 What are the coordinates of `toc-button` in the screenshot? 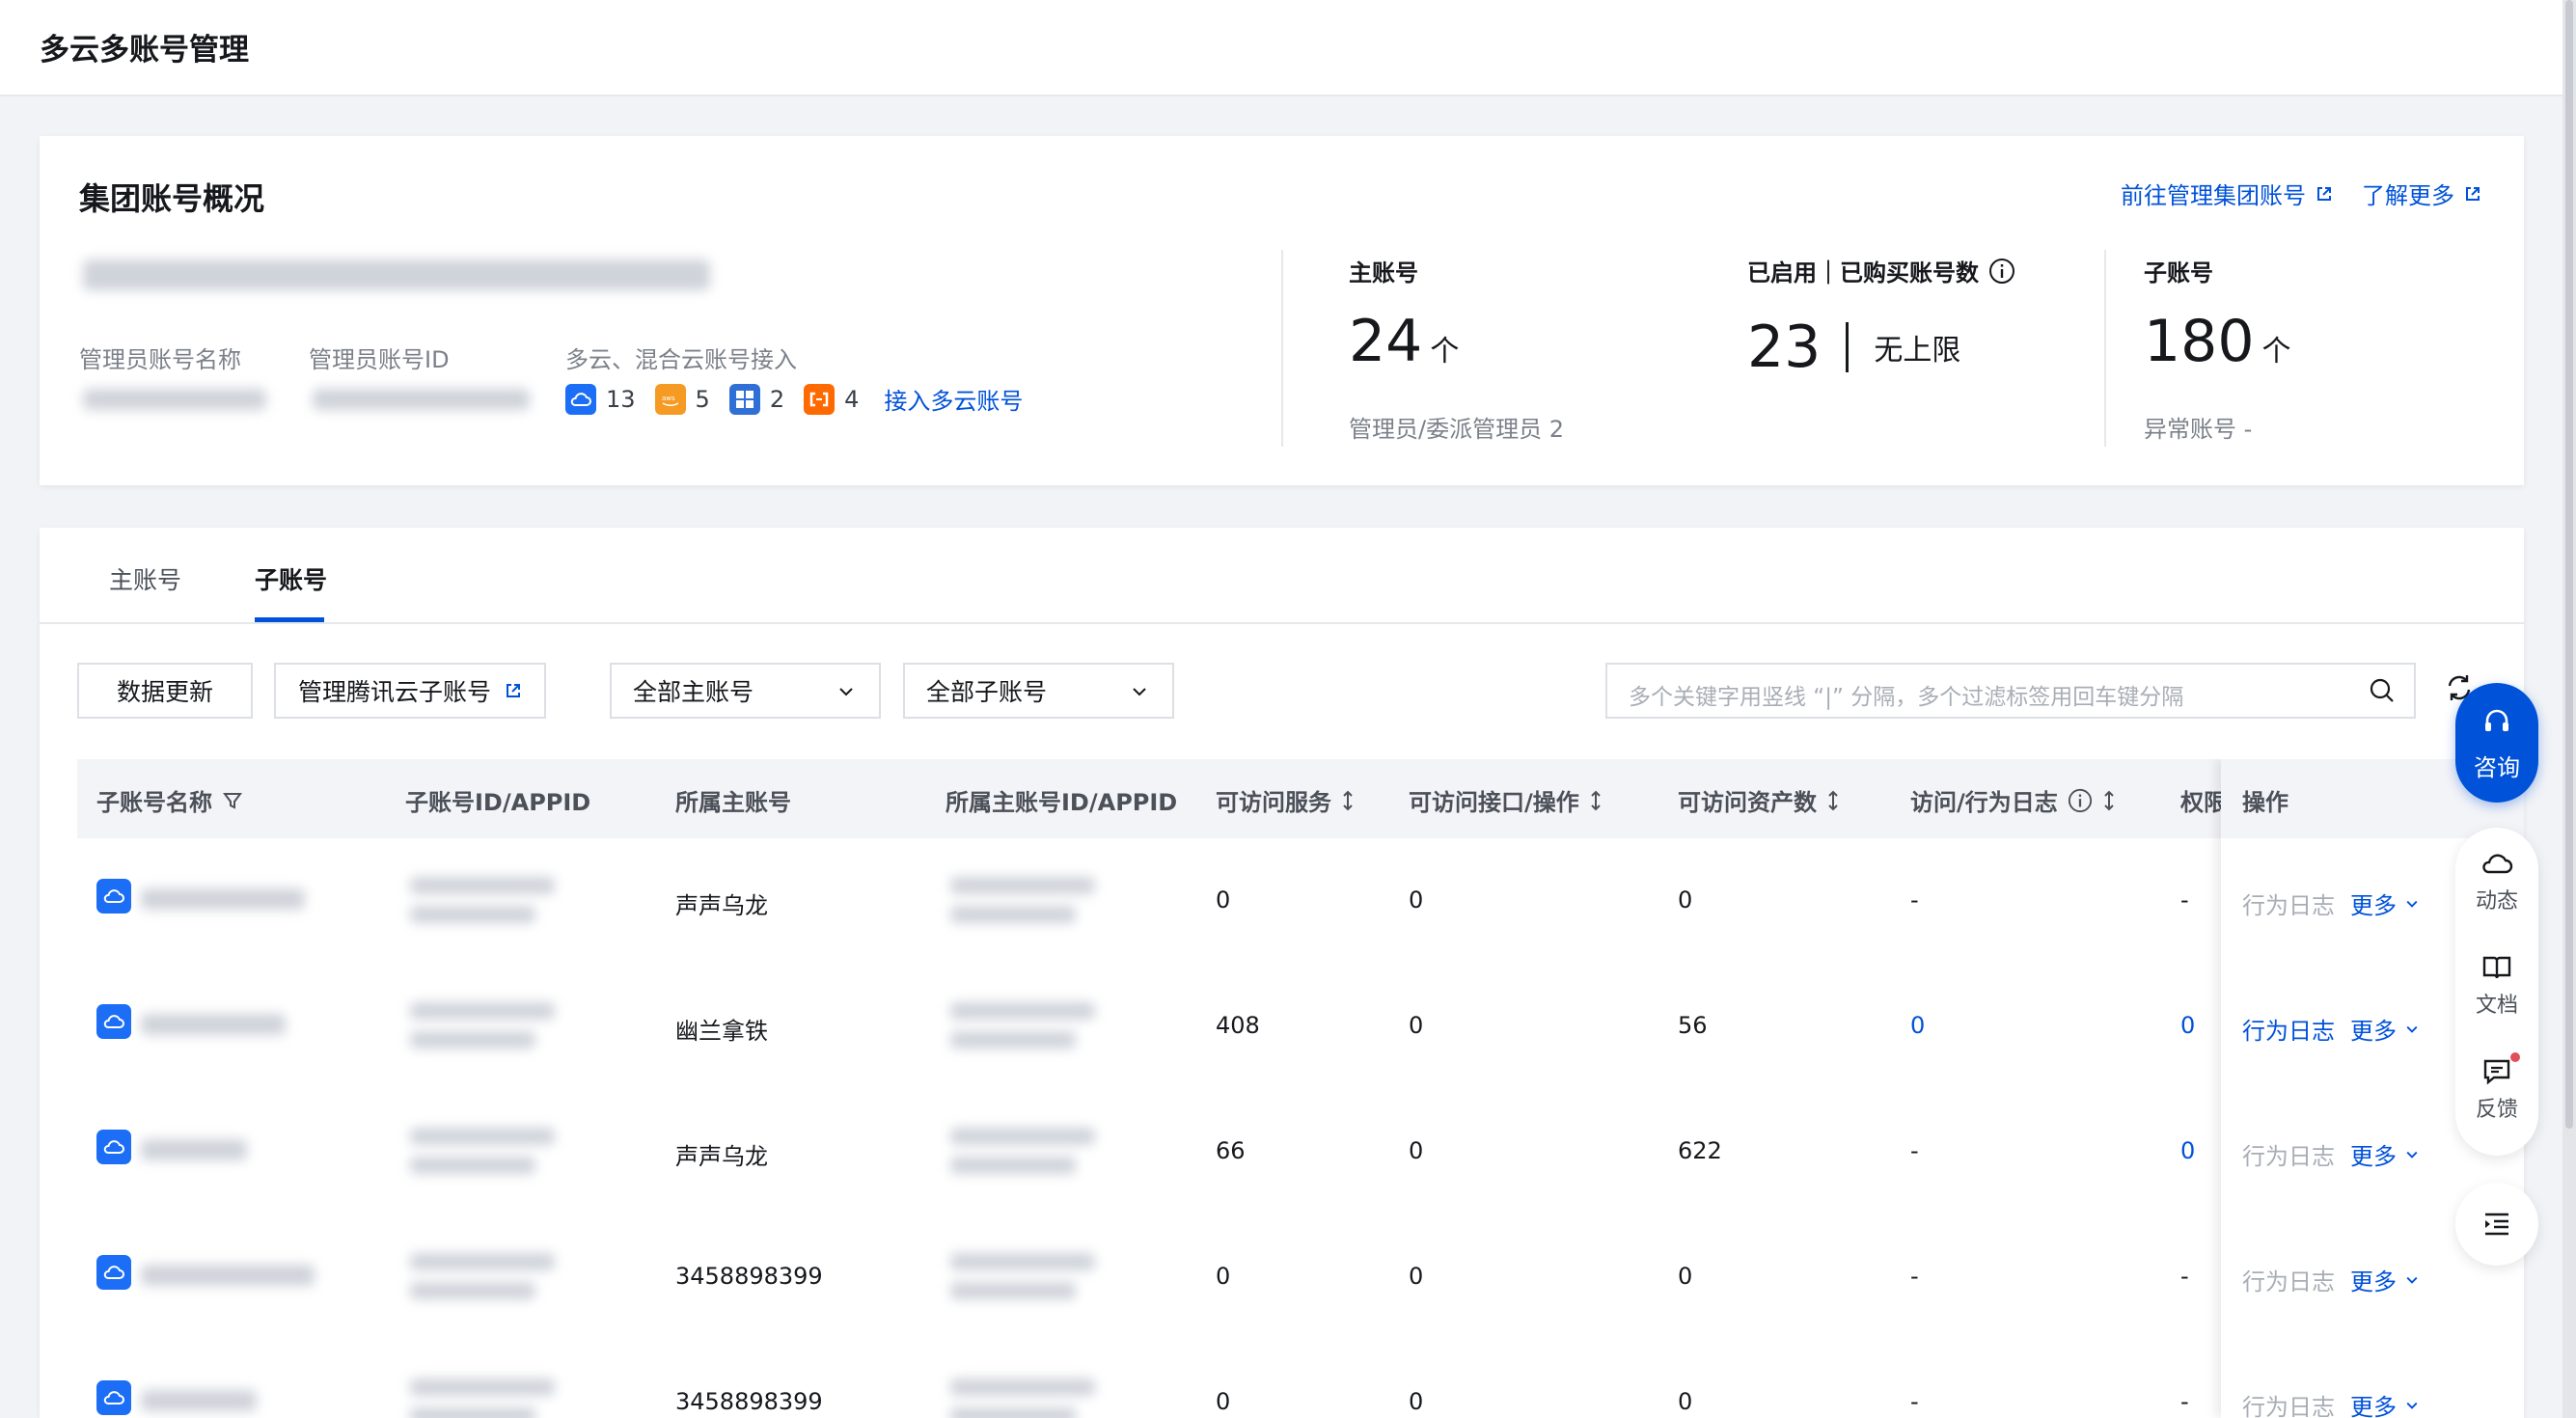 It's located at (2497, 1224).